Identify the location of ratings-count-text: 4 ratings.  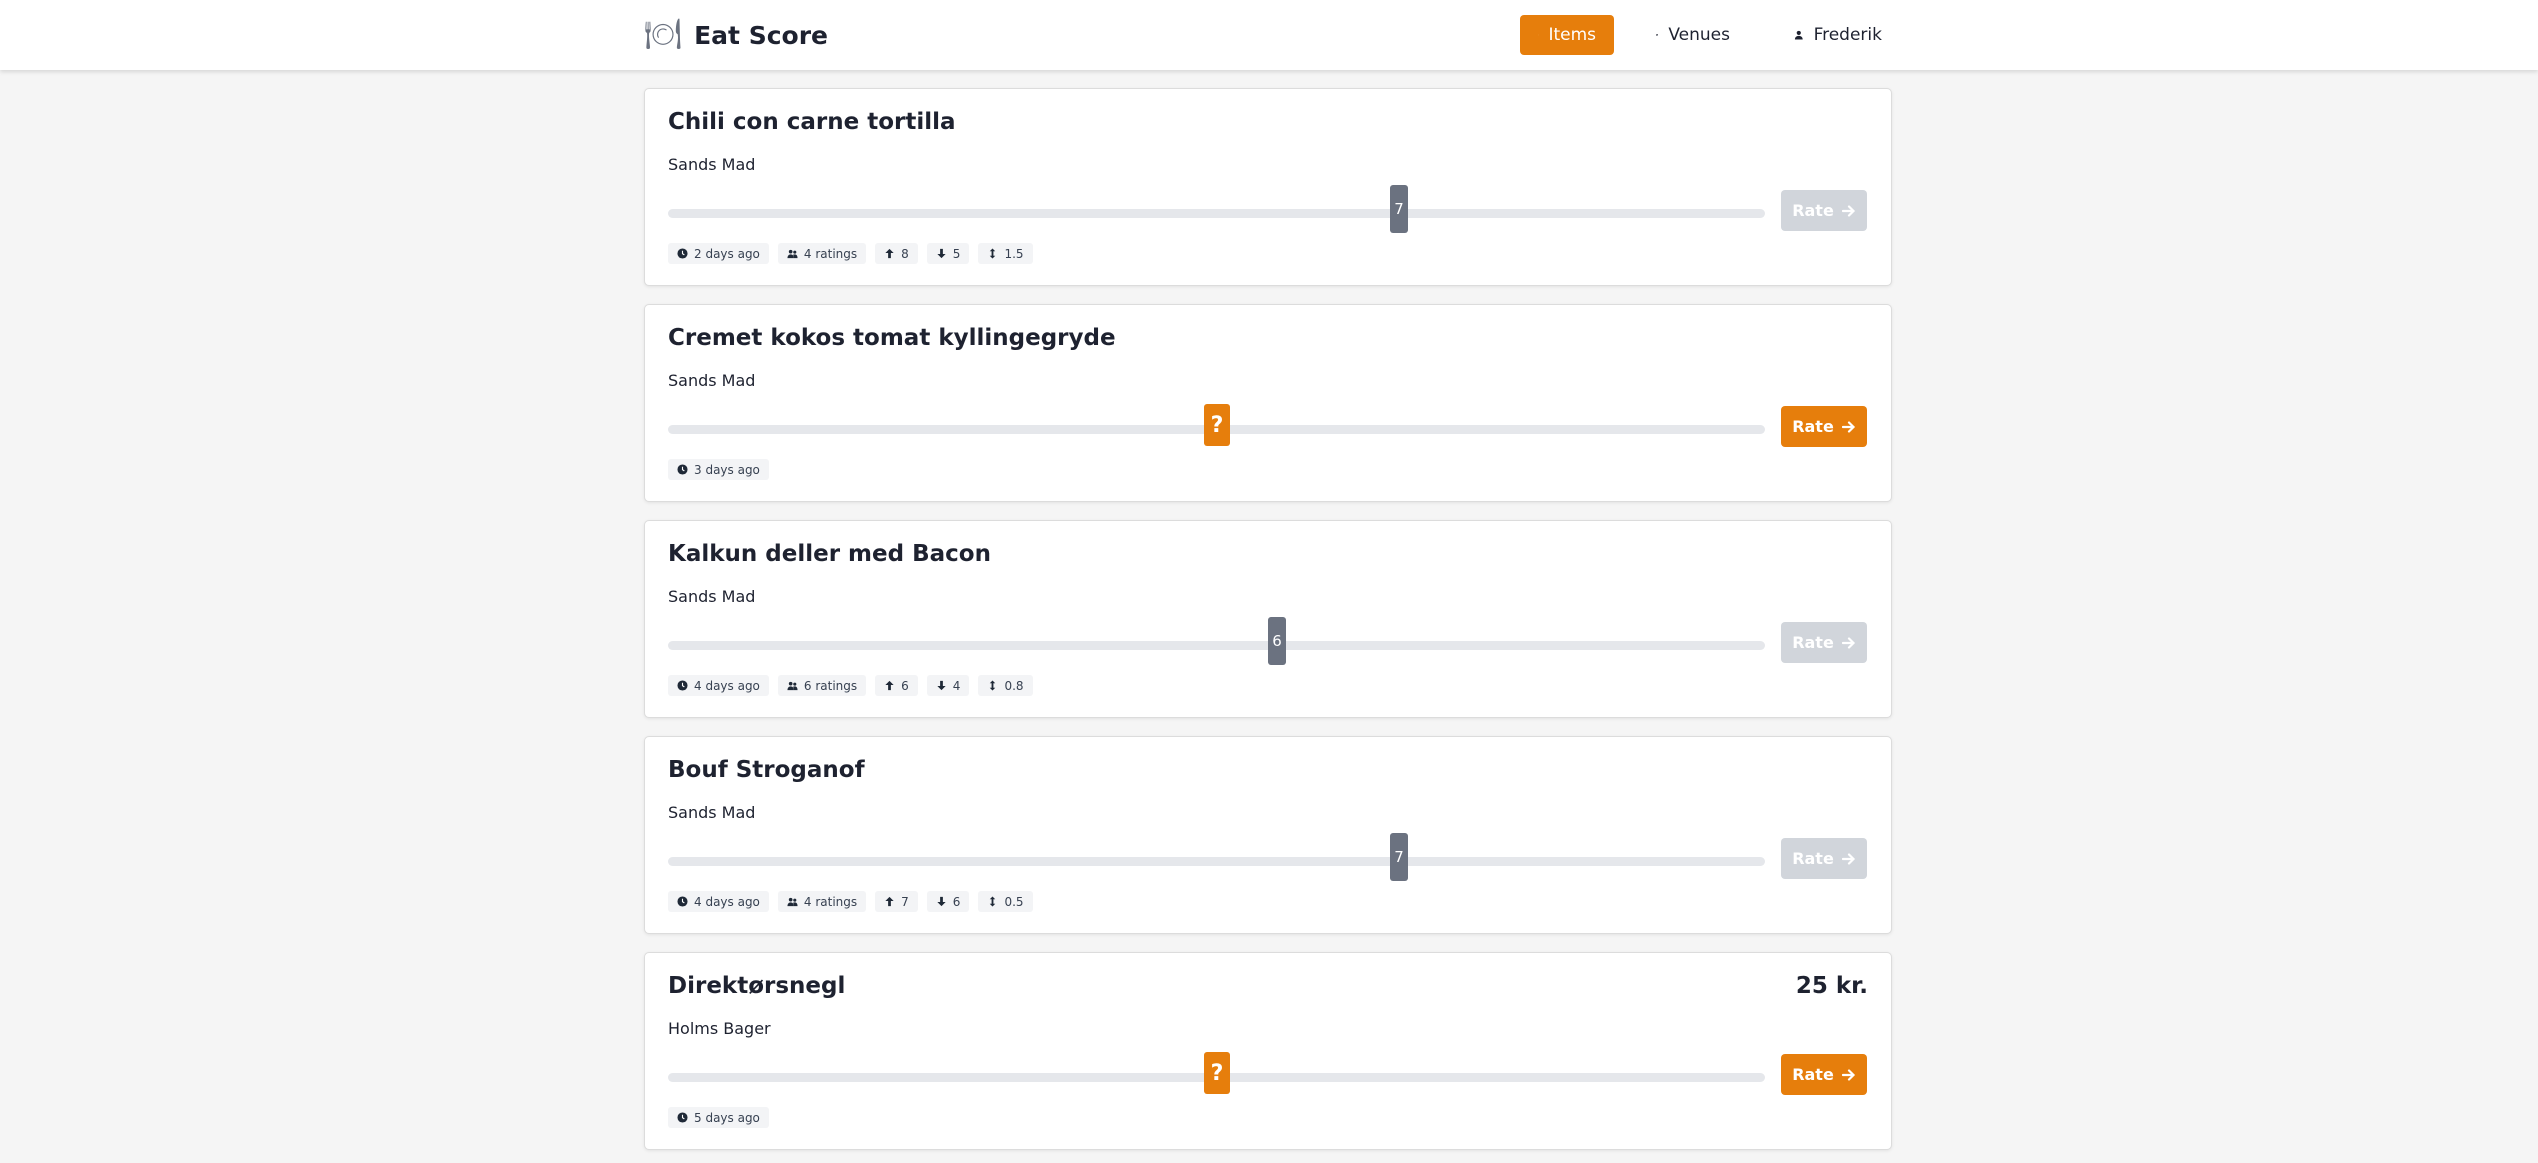
(830, 253).